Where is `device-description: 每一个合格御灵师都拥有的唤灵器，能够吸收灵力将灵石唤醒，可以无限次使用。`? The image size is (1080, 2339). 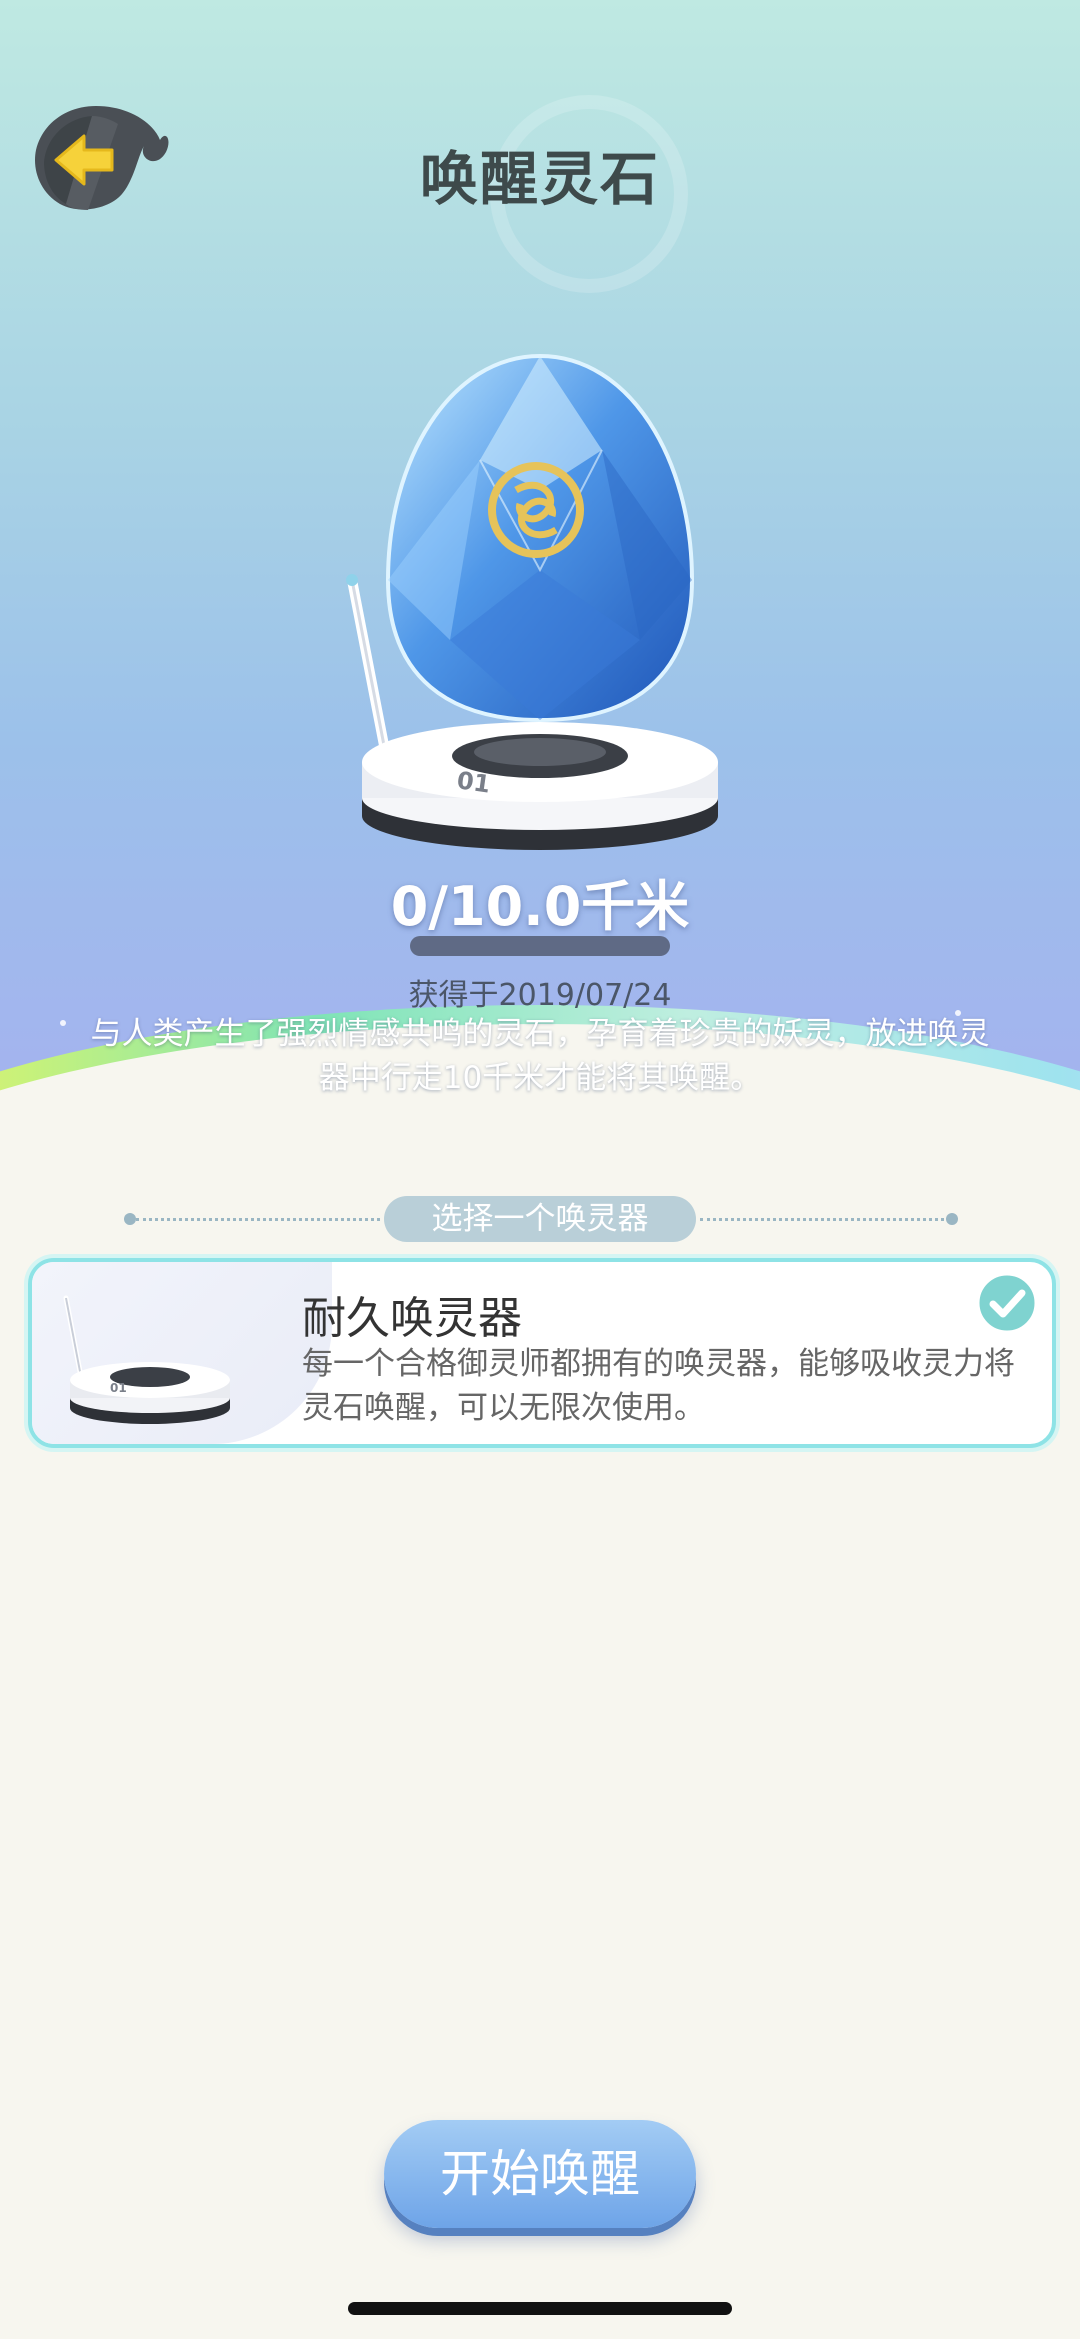
device-description: 每一个合格御灵师都拥有的唤灵器，能够吸收灵力将灵石唤醒，可以无限次使用。 is located at coordinates (658, 1386).